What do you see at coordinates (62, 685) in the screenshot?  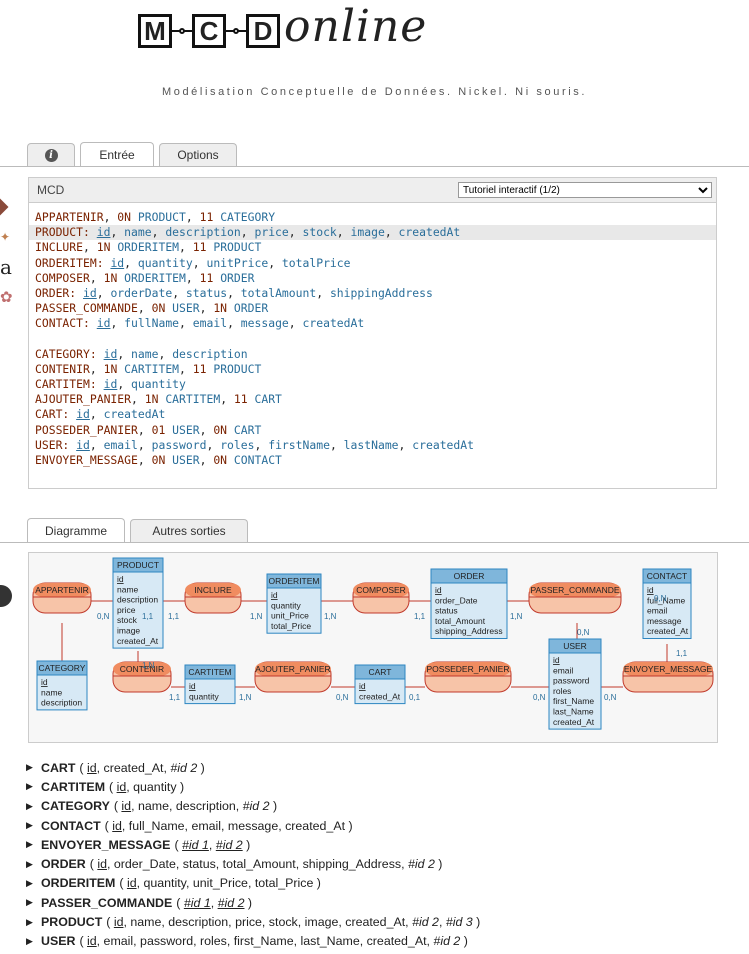 I see `entity-category: CATEGORY idnamedescription` at bounding box center [62, 685].